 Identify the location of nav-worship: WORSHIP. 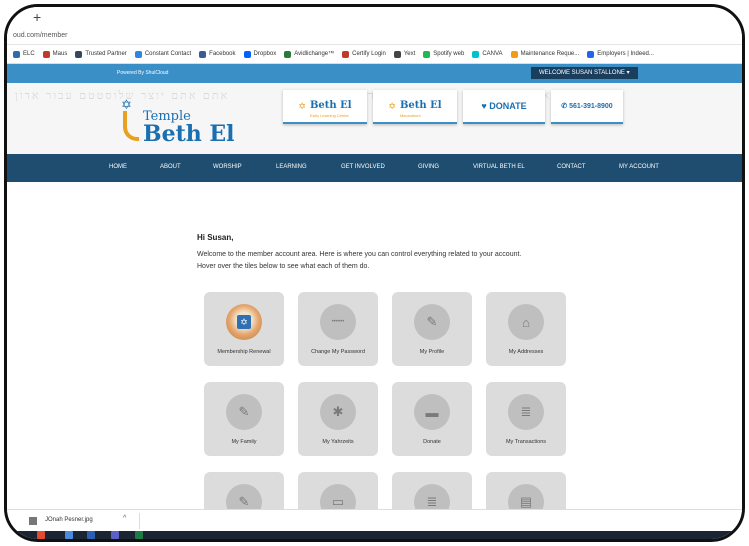
(227, 167).